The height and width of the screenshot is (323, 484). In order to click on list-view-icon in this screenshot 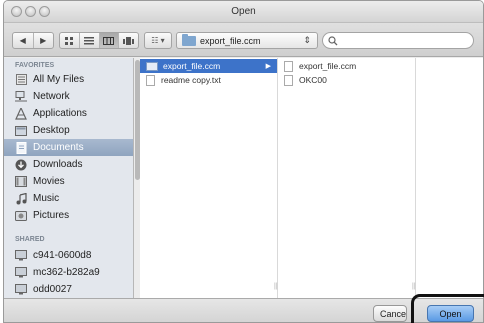, I will do `click(89, 40)`.